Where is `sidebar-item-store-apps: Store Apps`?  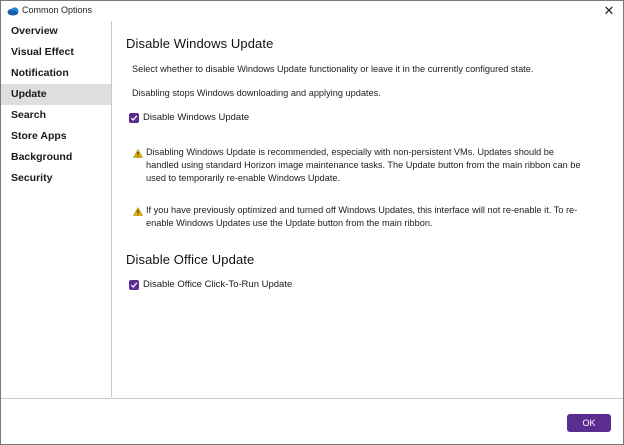 sidebar-item-store-apps: Store Apps is located at coordinates (56, 136).